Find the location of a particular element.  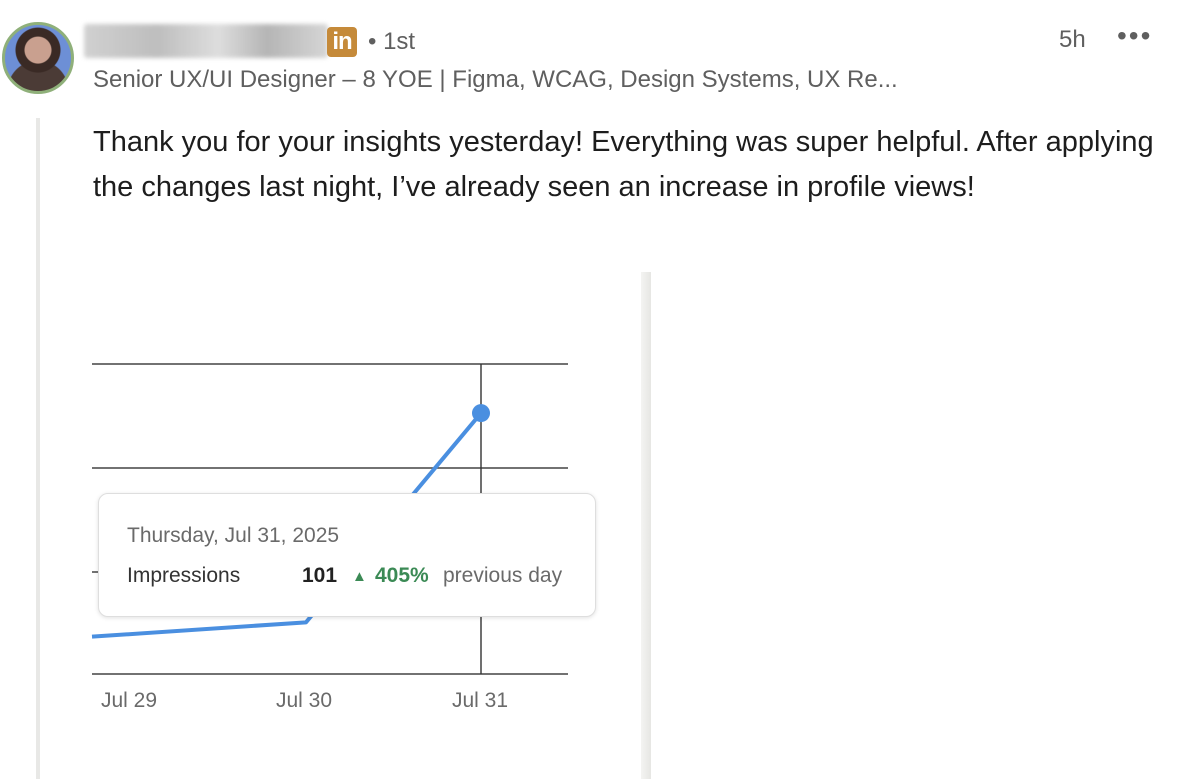

data-point is located at coordinates (481, 413).